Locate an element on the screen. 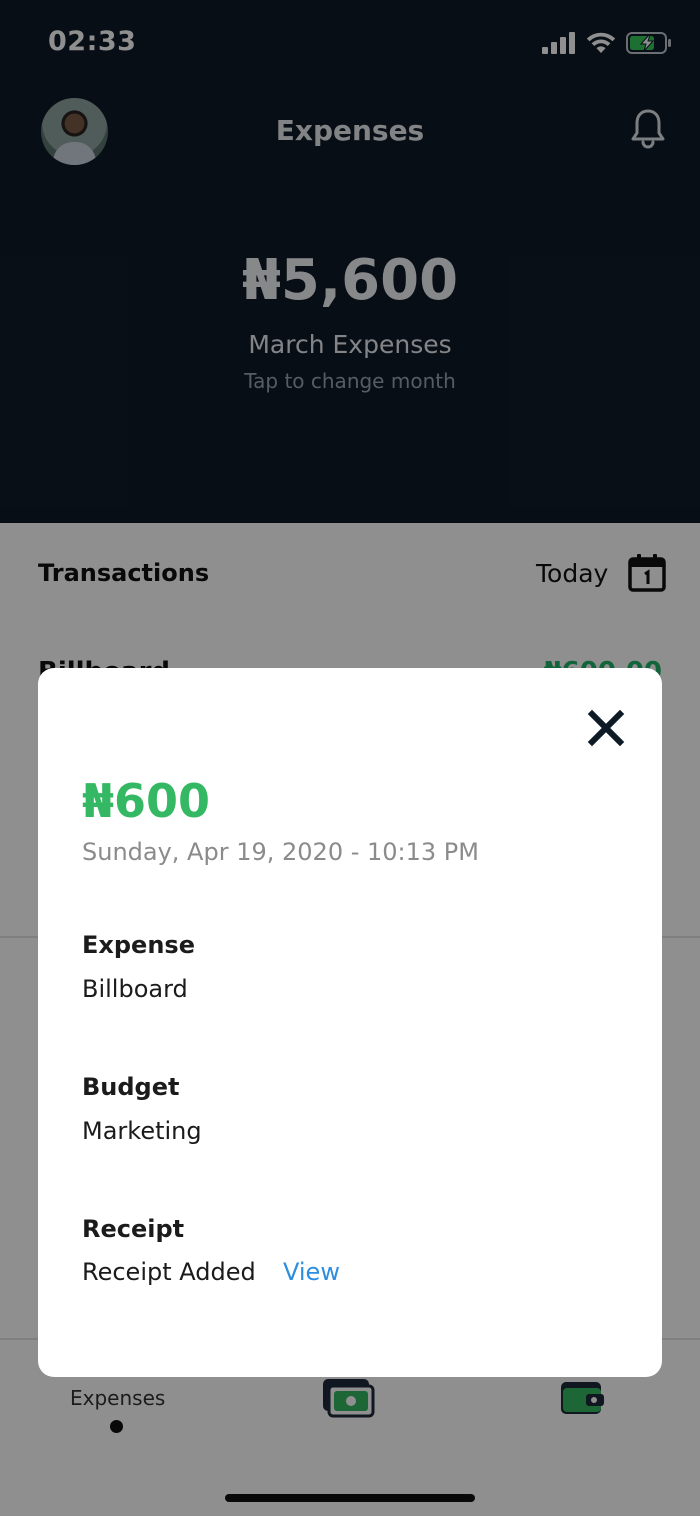 Image resolution: width=700 pixels, height=1518 pixels. view-receipt-link: View is located at coordinates (311, 1272).